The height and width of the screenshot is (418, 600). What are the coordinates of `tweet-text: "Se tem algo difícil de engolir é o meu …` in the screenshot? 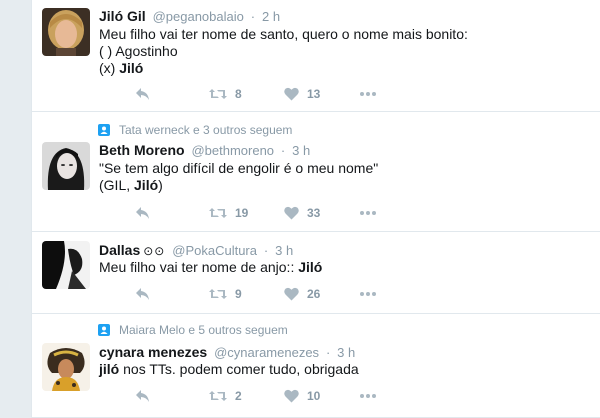 It's located at (238, 177).